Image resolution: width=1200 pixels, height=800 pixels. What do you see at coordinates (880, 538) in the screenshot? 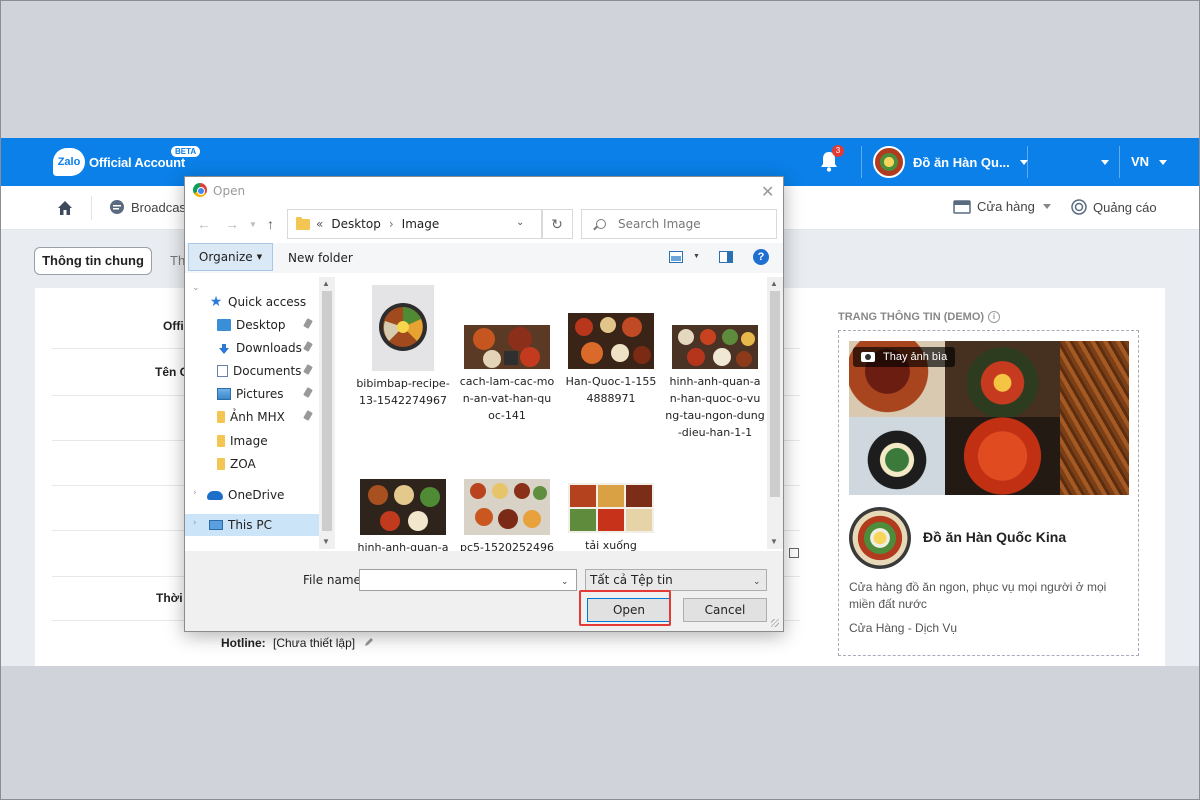
I see `shop-avatar` at bounding box center [880, 538].